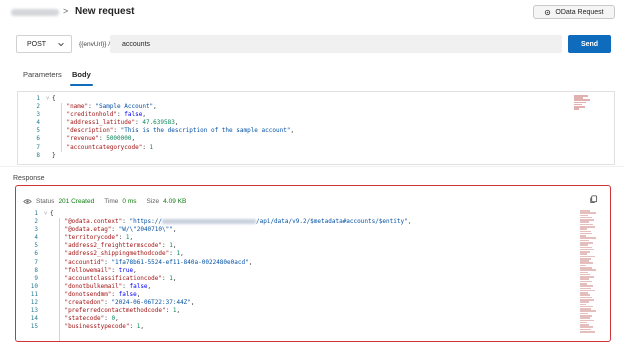 The height and width of the screenshot is (342, 624). I want to click on line-number: 2, so click(36, 222).